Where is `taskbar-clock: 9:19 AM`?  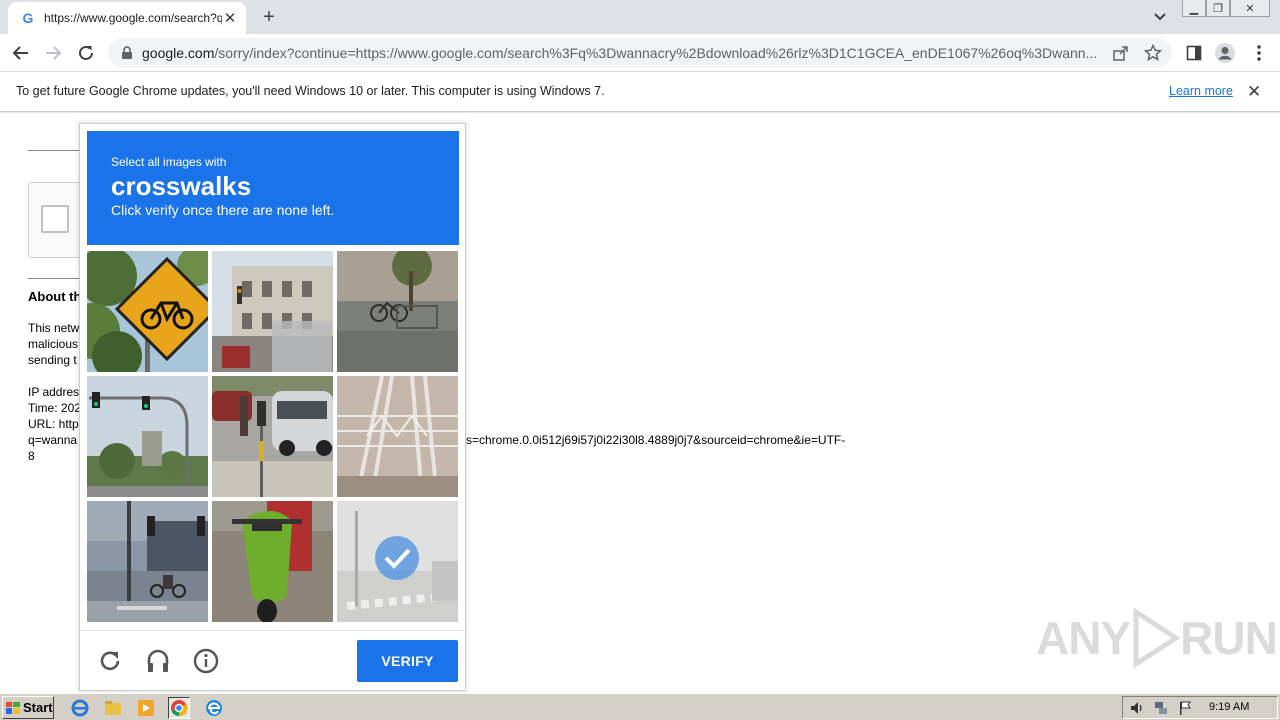 taskbar-clock: 9:19 AM is located at coordinates (1229, 707).